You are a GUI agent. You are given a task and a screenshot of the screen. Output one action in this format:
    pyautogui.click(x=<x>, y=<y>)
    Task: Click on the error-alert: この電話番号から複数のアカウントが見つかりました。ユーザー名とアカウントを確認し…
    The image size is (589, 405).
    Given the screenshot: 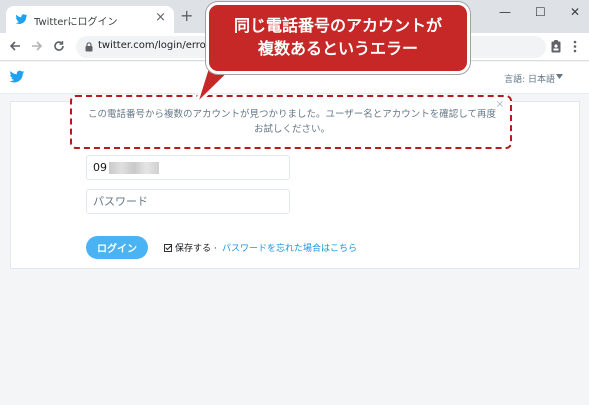 What is the action you would take?
    pyautogui.click(x=291, y=122)
    